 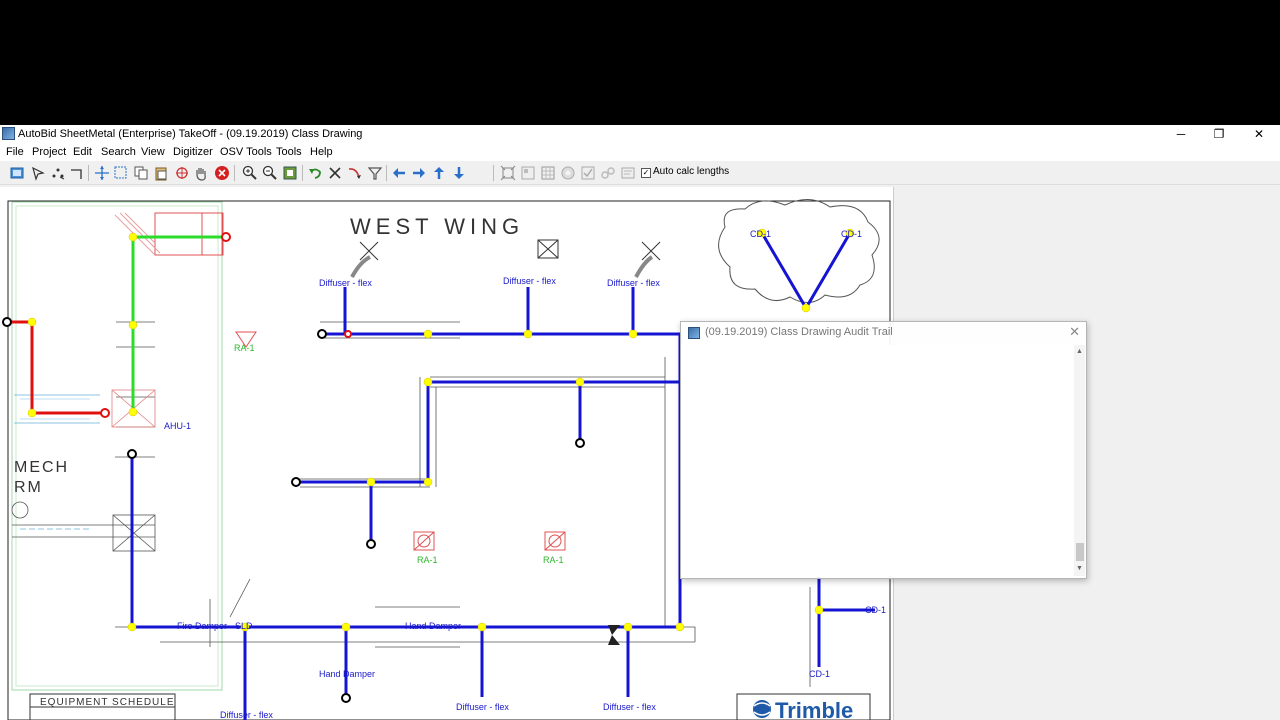 What do you see at coordinates (419, 173) in the screenshot?
I see `arrow-right-icon` at bounding box center [419, 173].